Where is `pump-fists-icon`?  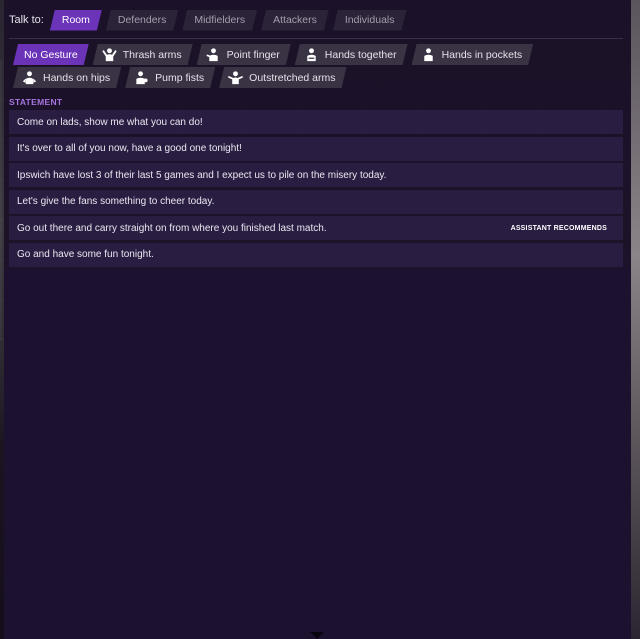
pump-fists-icon is located at coordinates (141, 77).